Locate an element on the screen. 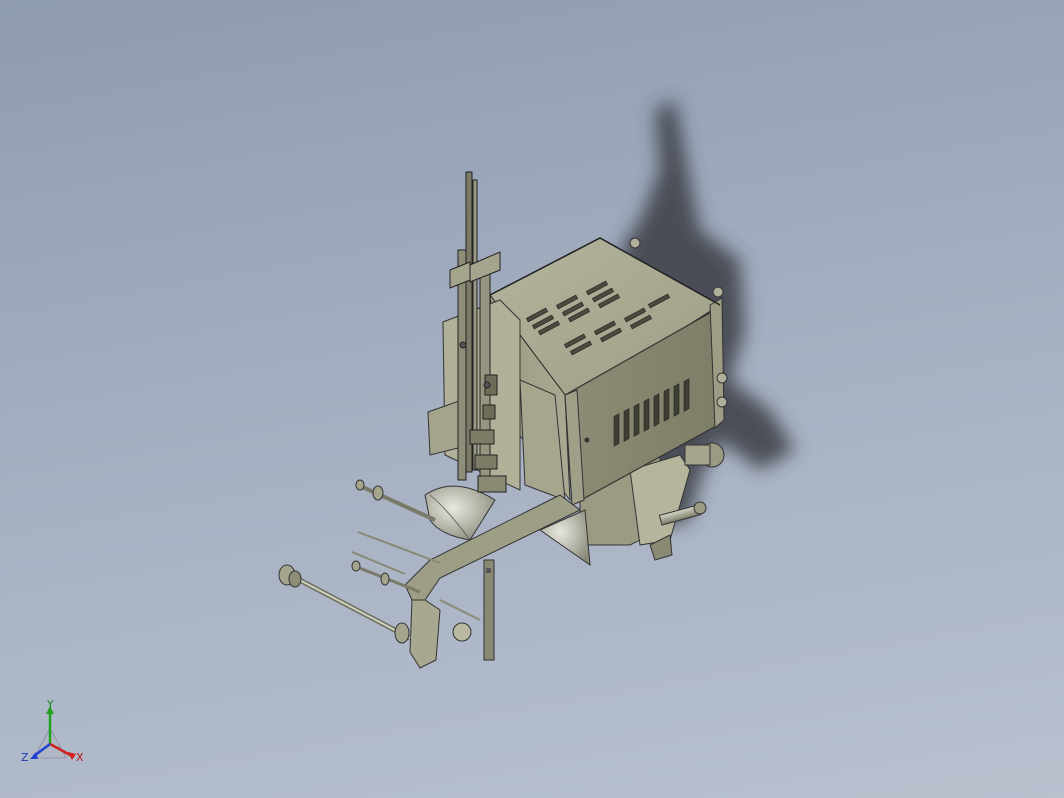 This screenshot has width=1064, height=798. coordinate-triad: Y X Z is located at coordinates (52, 732).